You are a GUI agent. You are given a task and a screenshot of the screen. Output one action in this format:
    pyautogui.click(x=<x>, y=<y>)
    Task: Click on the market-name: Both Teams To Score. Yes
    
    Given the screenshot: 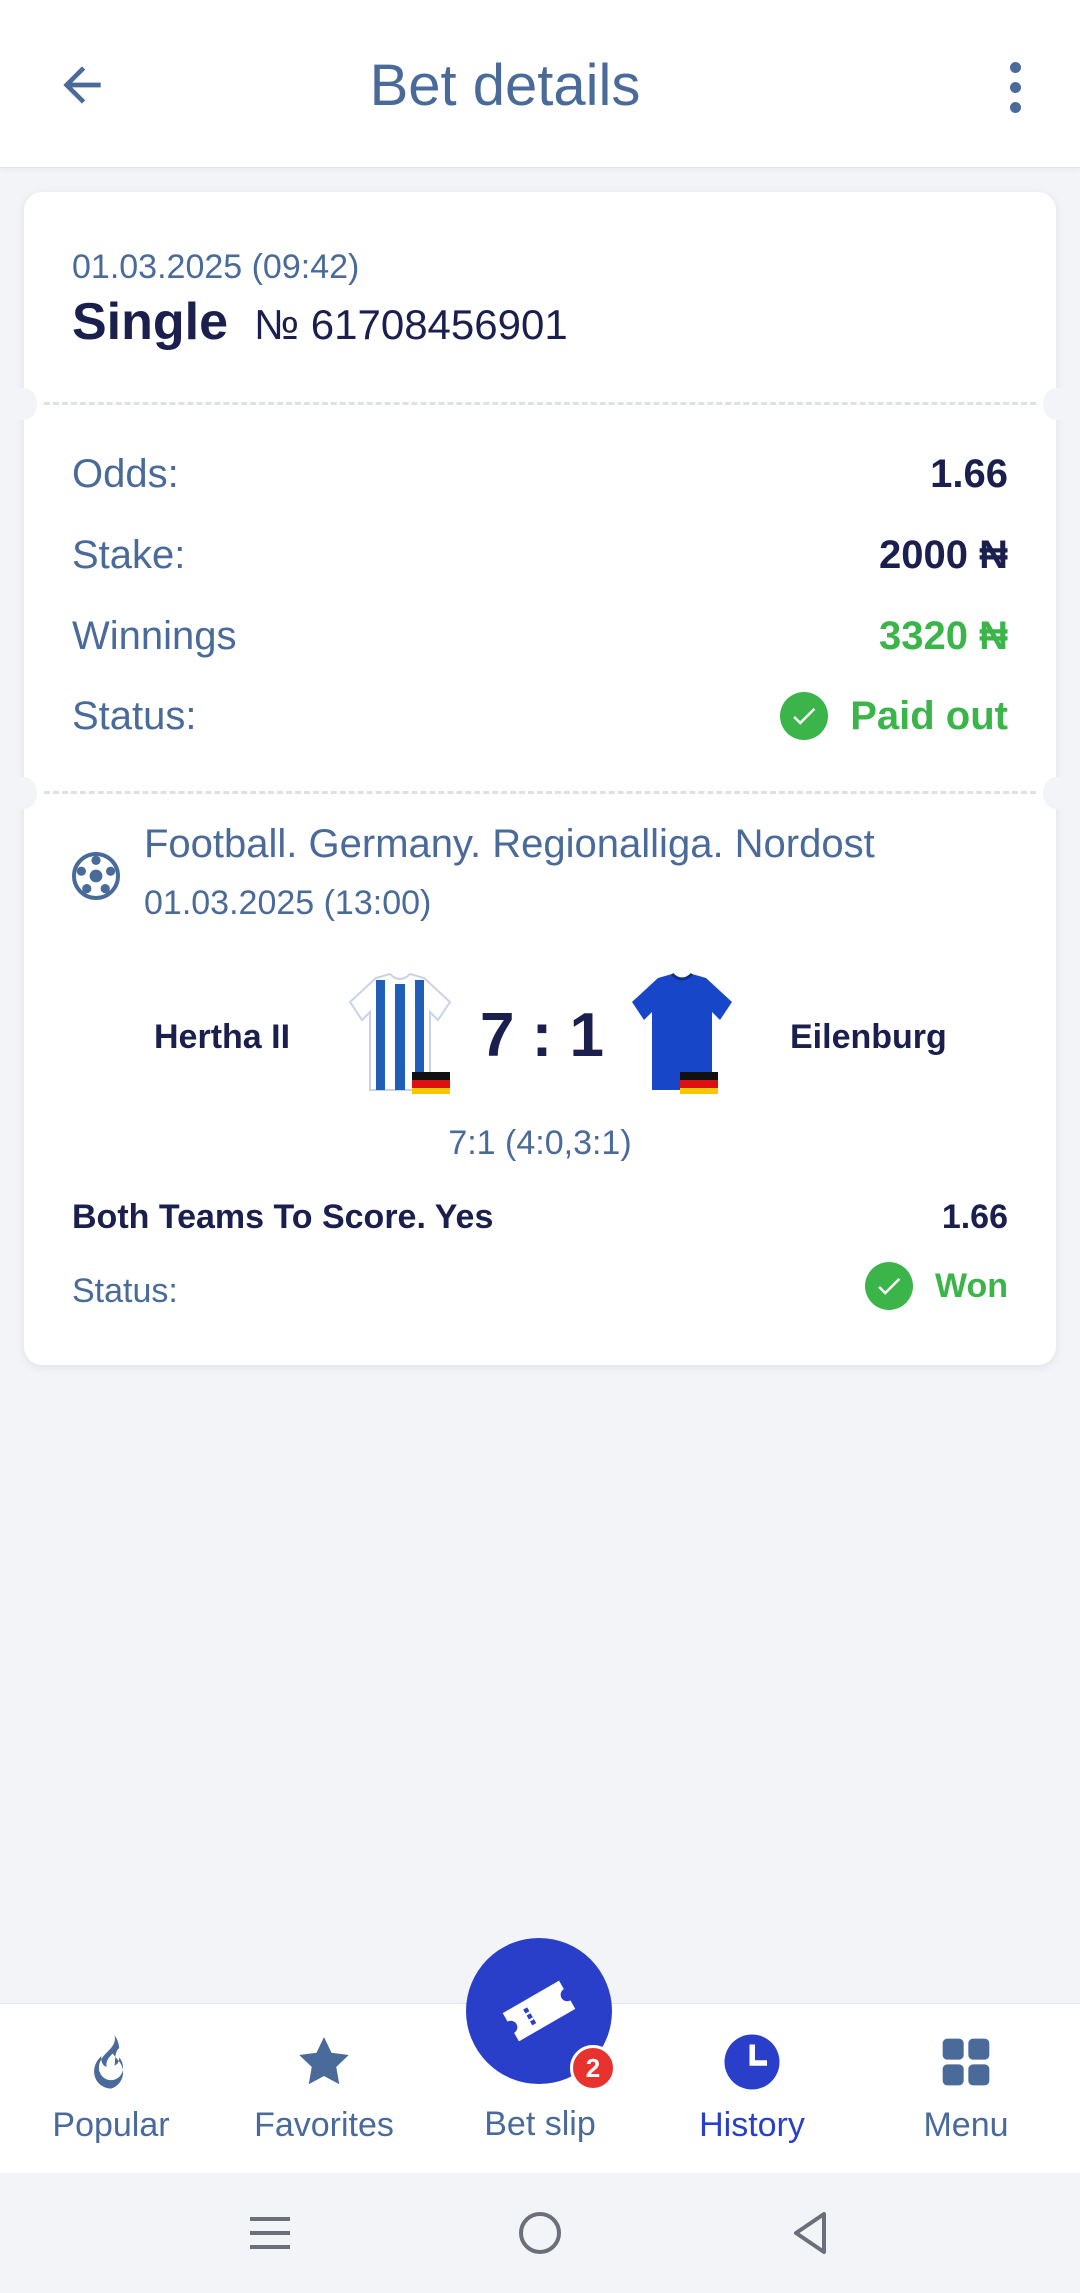 What is the action you would take?
    pyautogui.click(x=283, y=1217)
    